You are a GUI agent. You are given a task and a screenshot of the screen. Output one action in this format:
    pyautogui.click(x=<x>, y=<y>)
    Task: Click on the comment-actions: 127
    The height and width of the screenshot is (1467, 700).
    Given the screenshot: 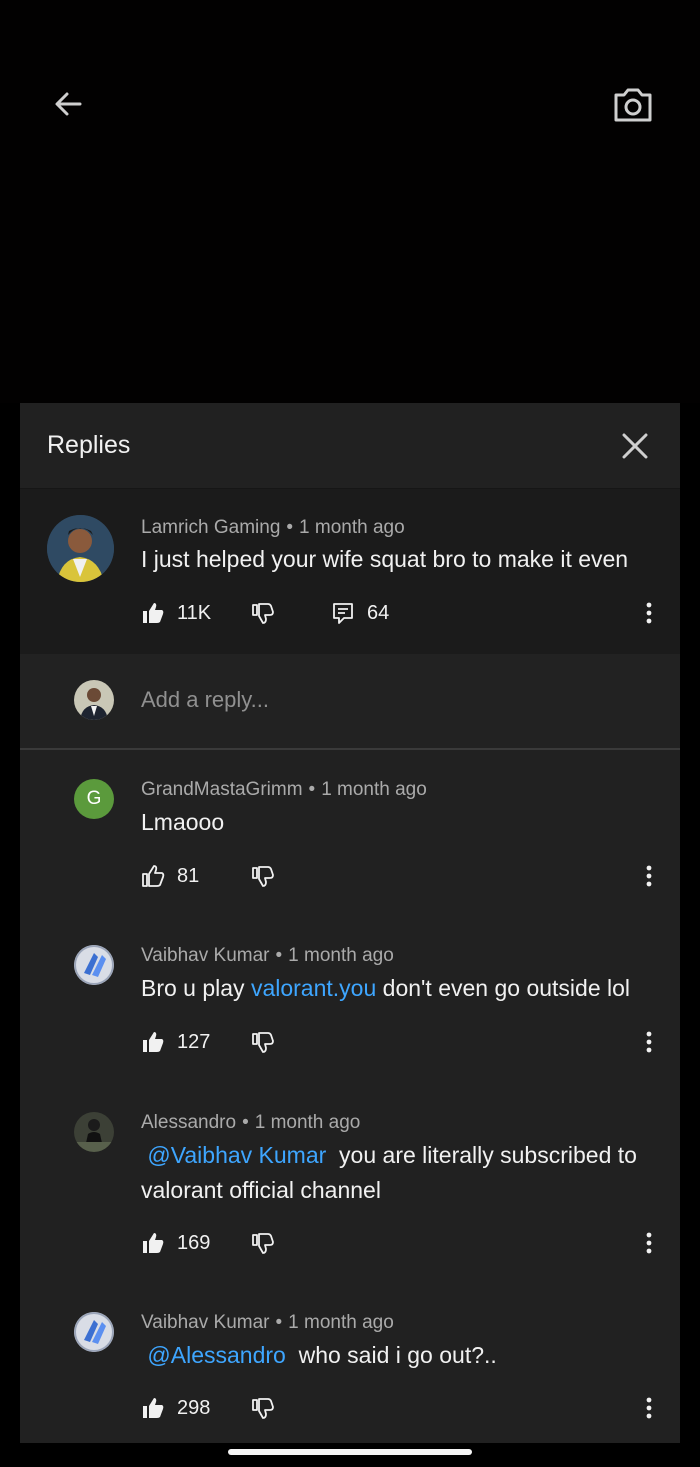 What is the action you would take?
    pyautogui.click(x=401, y=1042)
    